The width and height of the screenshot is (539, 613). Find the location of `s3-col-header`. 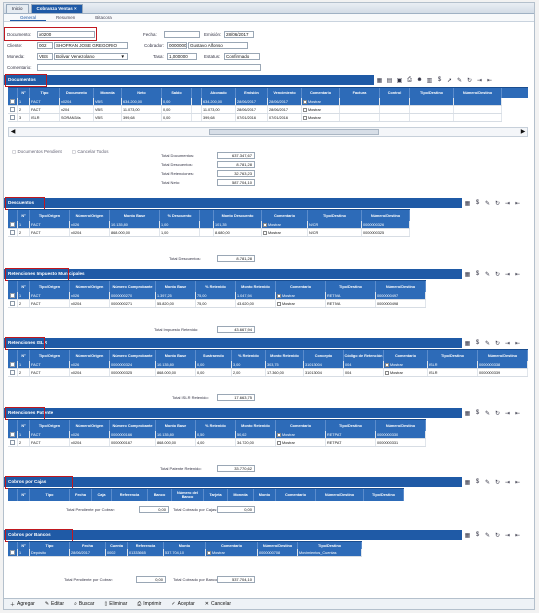

s3-col-header is located at coordinates (13, 286).